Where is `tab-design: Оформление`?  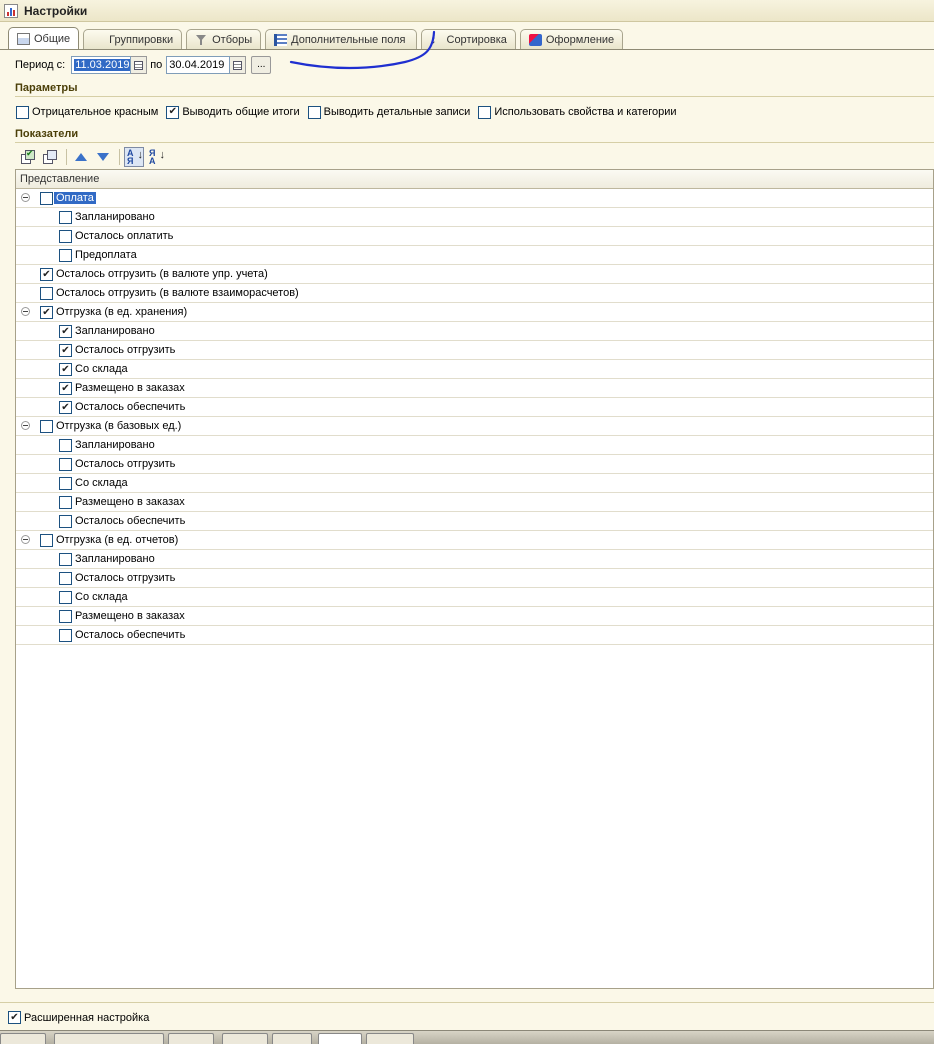 tab-design: Оформление is located at coordinates (571, 39).